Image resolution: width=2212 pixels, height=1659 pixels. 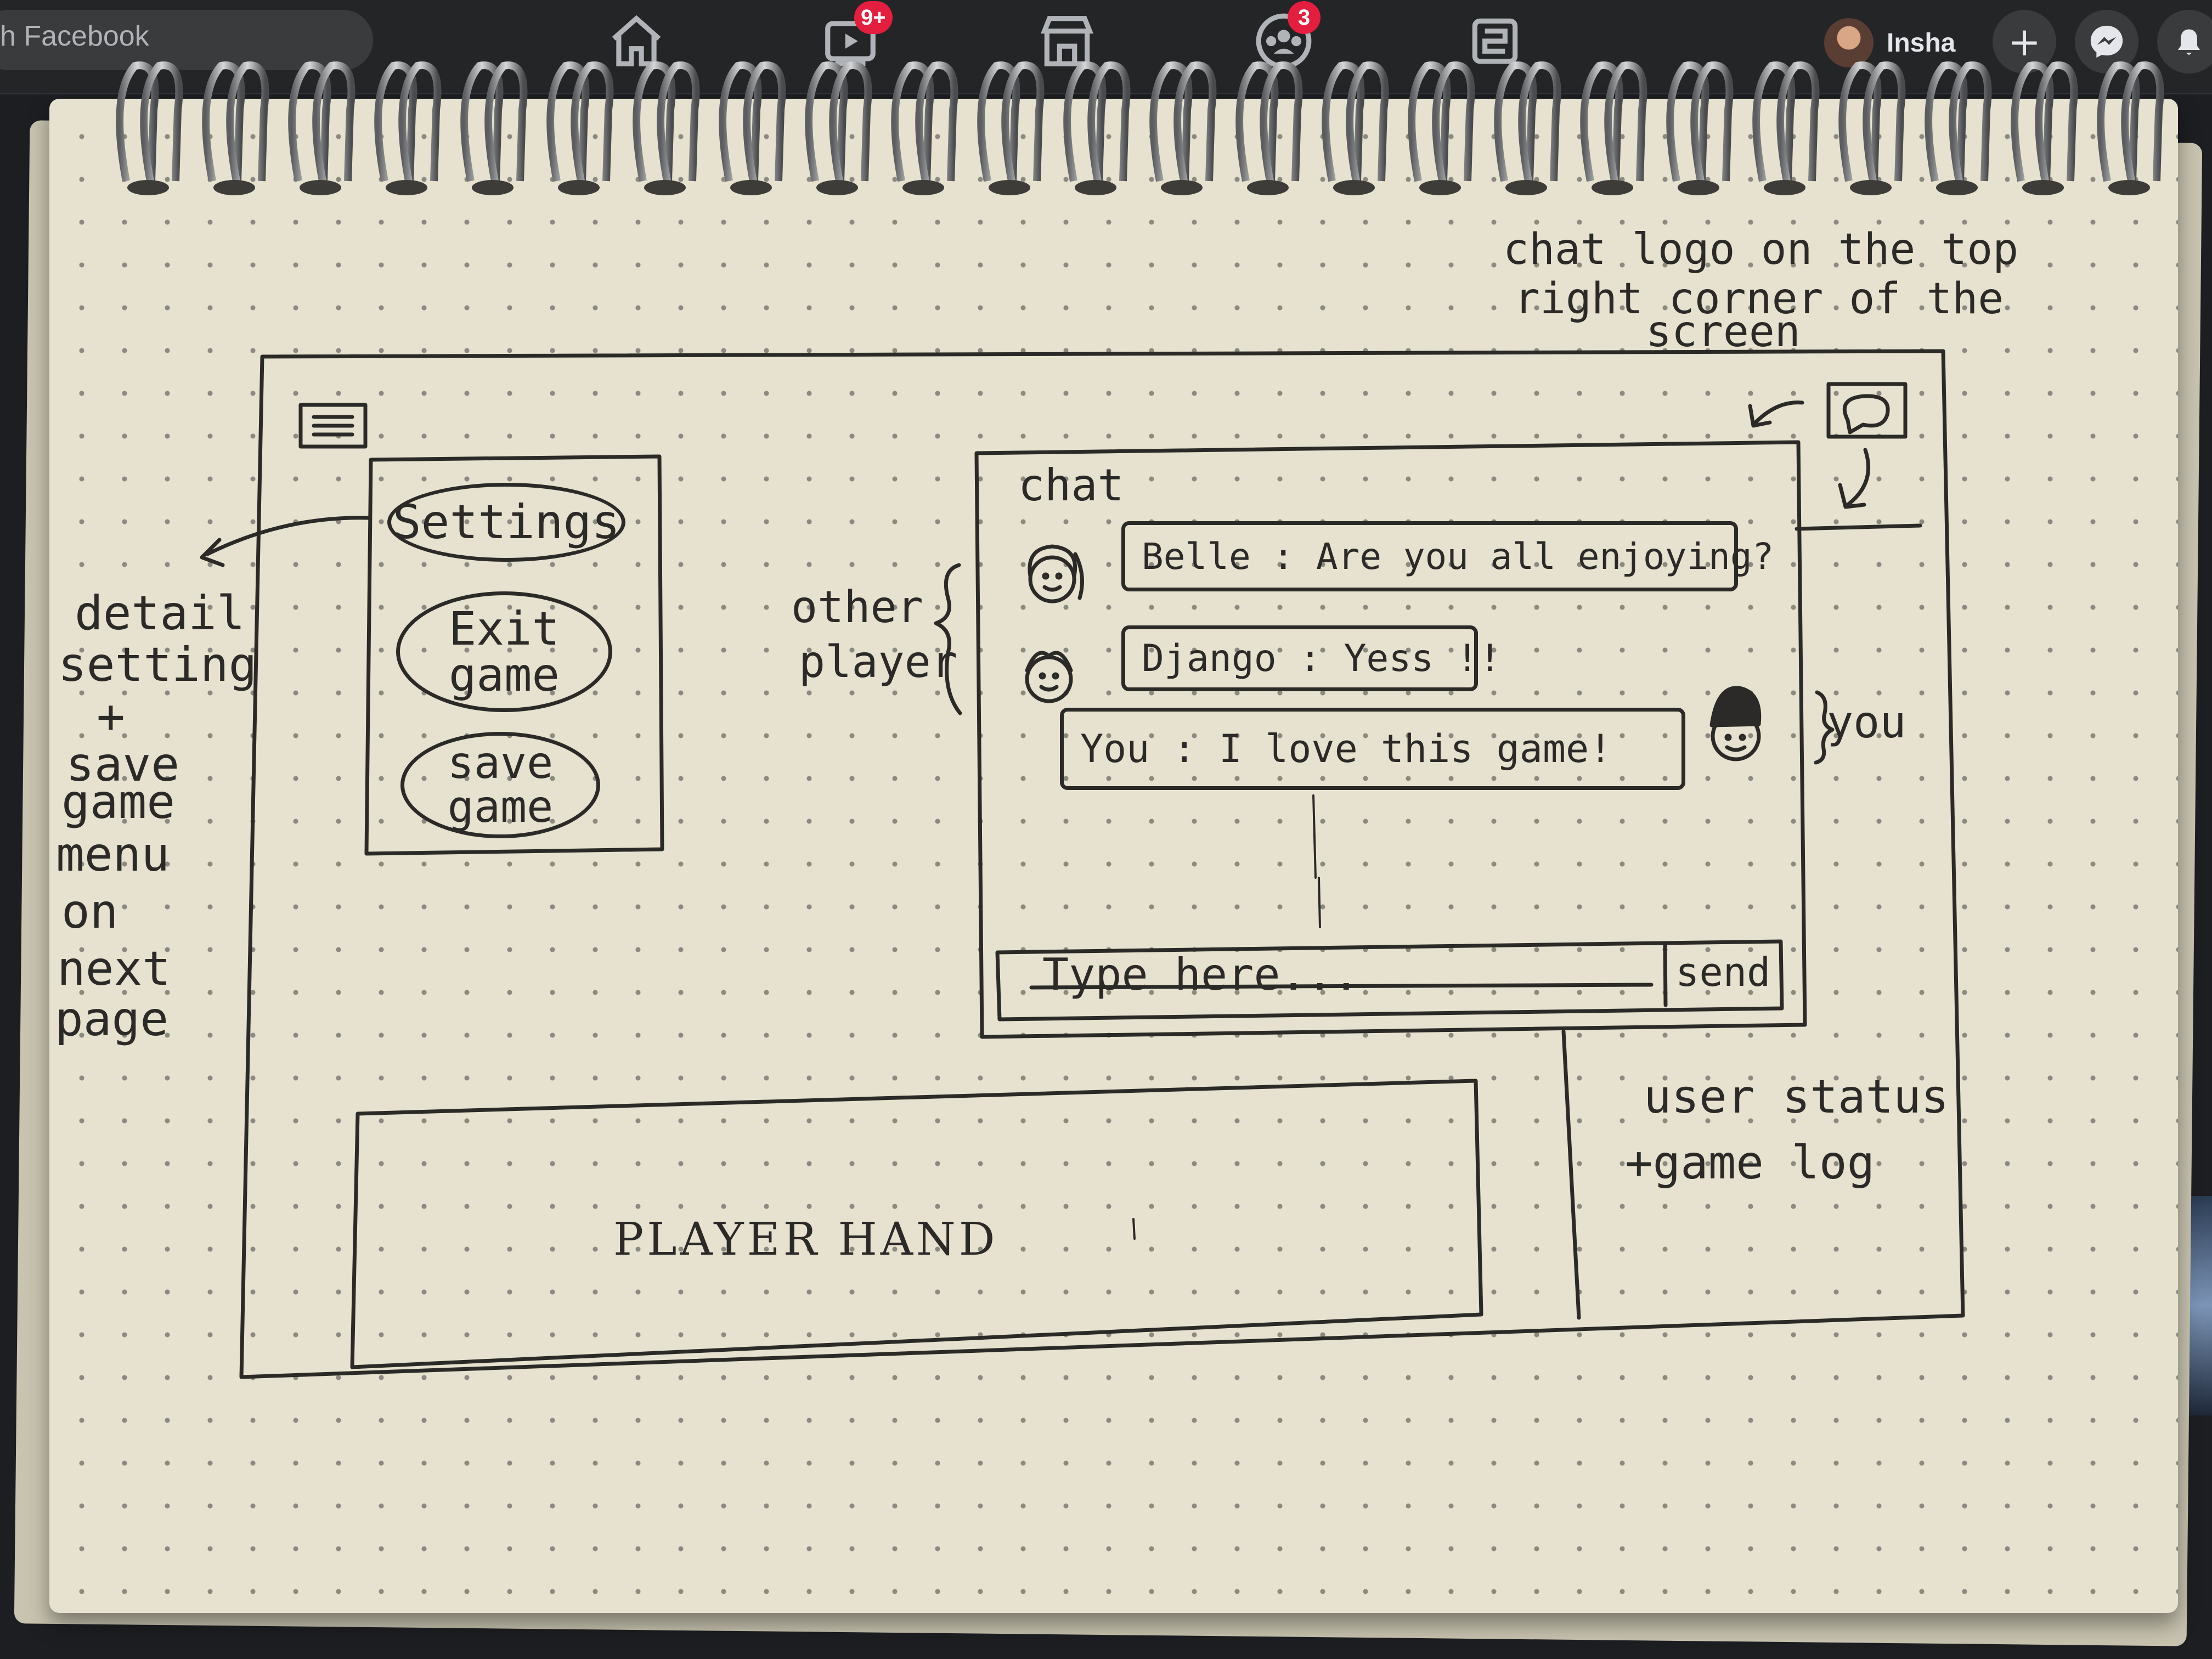 I want to click on exit-game-button: Exit game, so click(x=504, y=651).